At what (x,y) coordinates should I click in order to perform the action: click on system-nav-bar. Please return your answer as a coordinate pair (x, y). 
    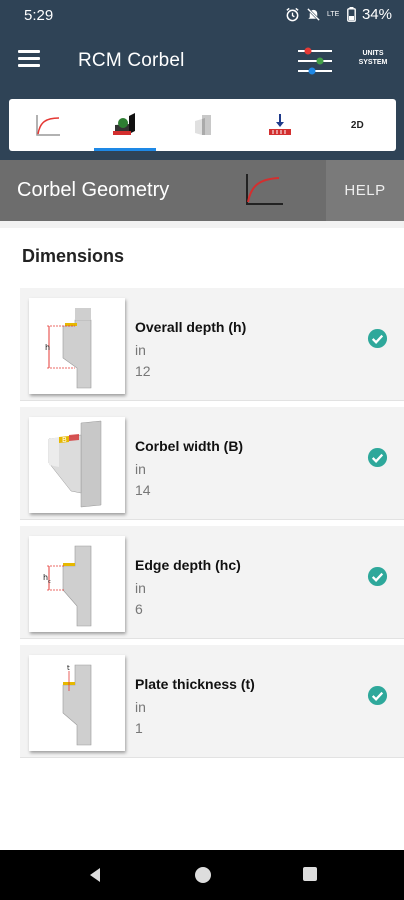
    Looking at the image, I should click on (202, 875).